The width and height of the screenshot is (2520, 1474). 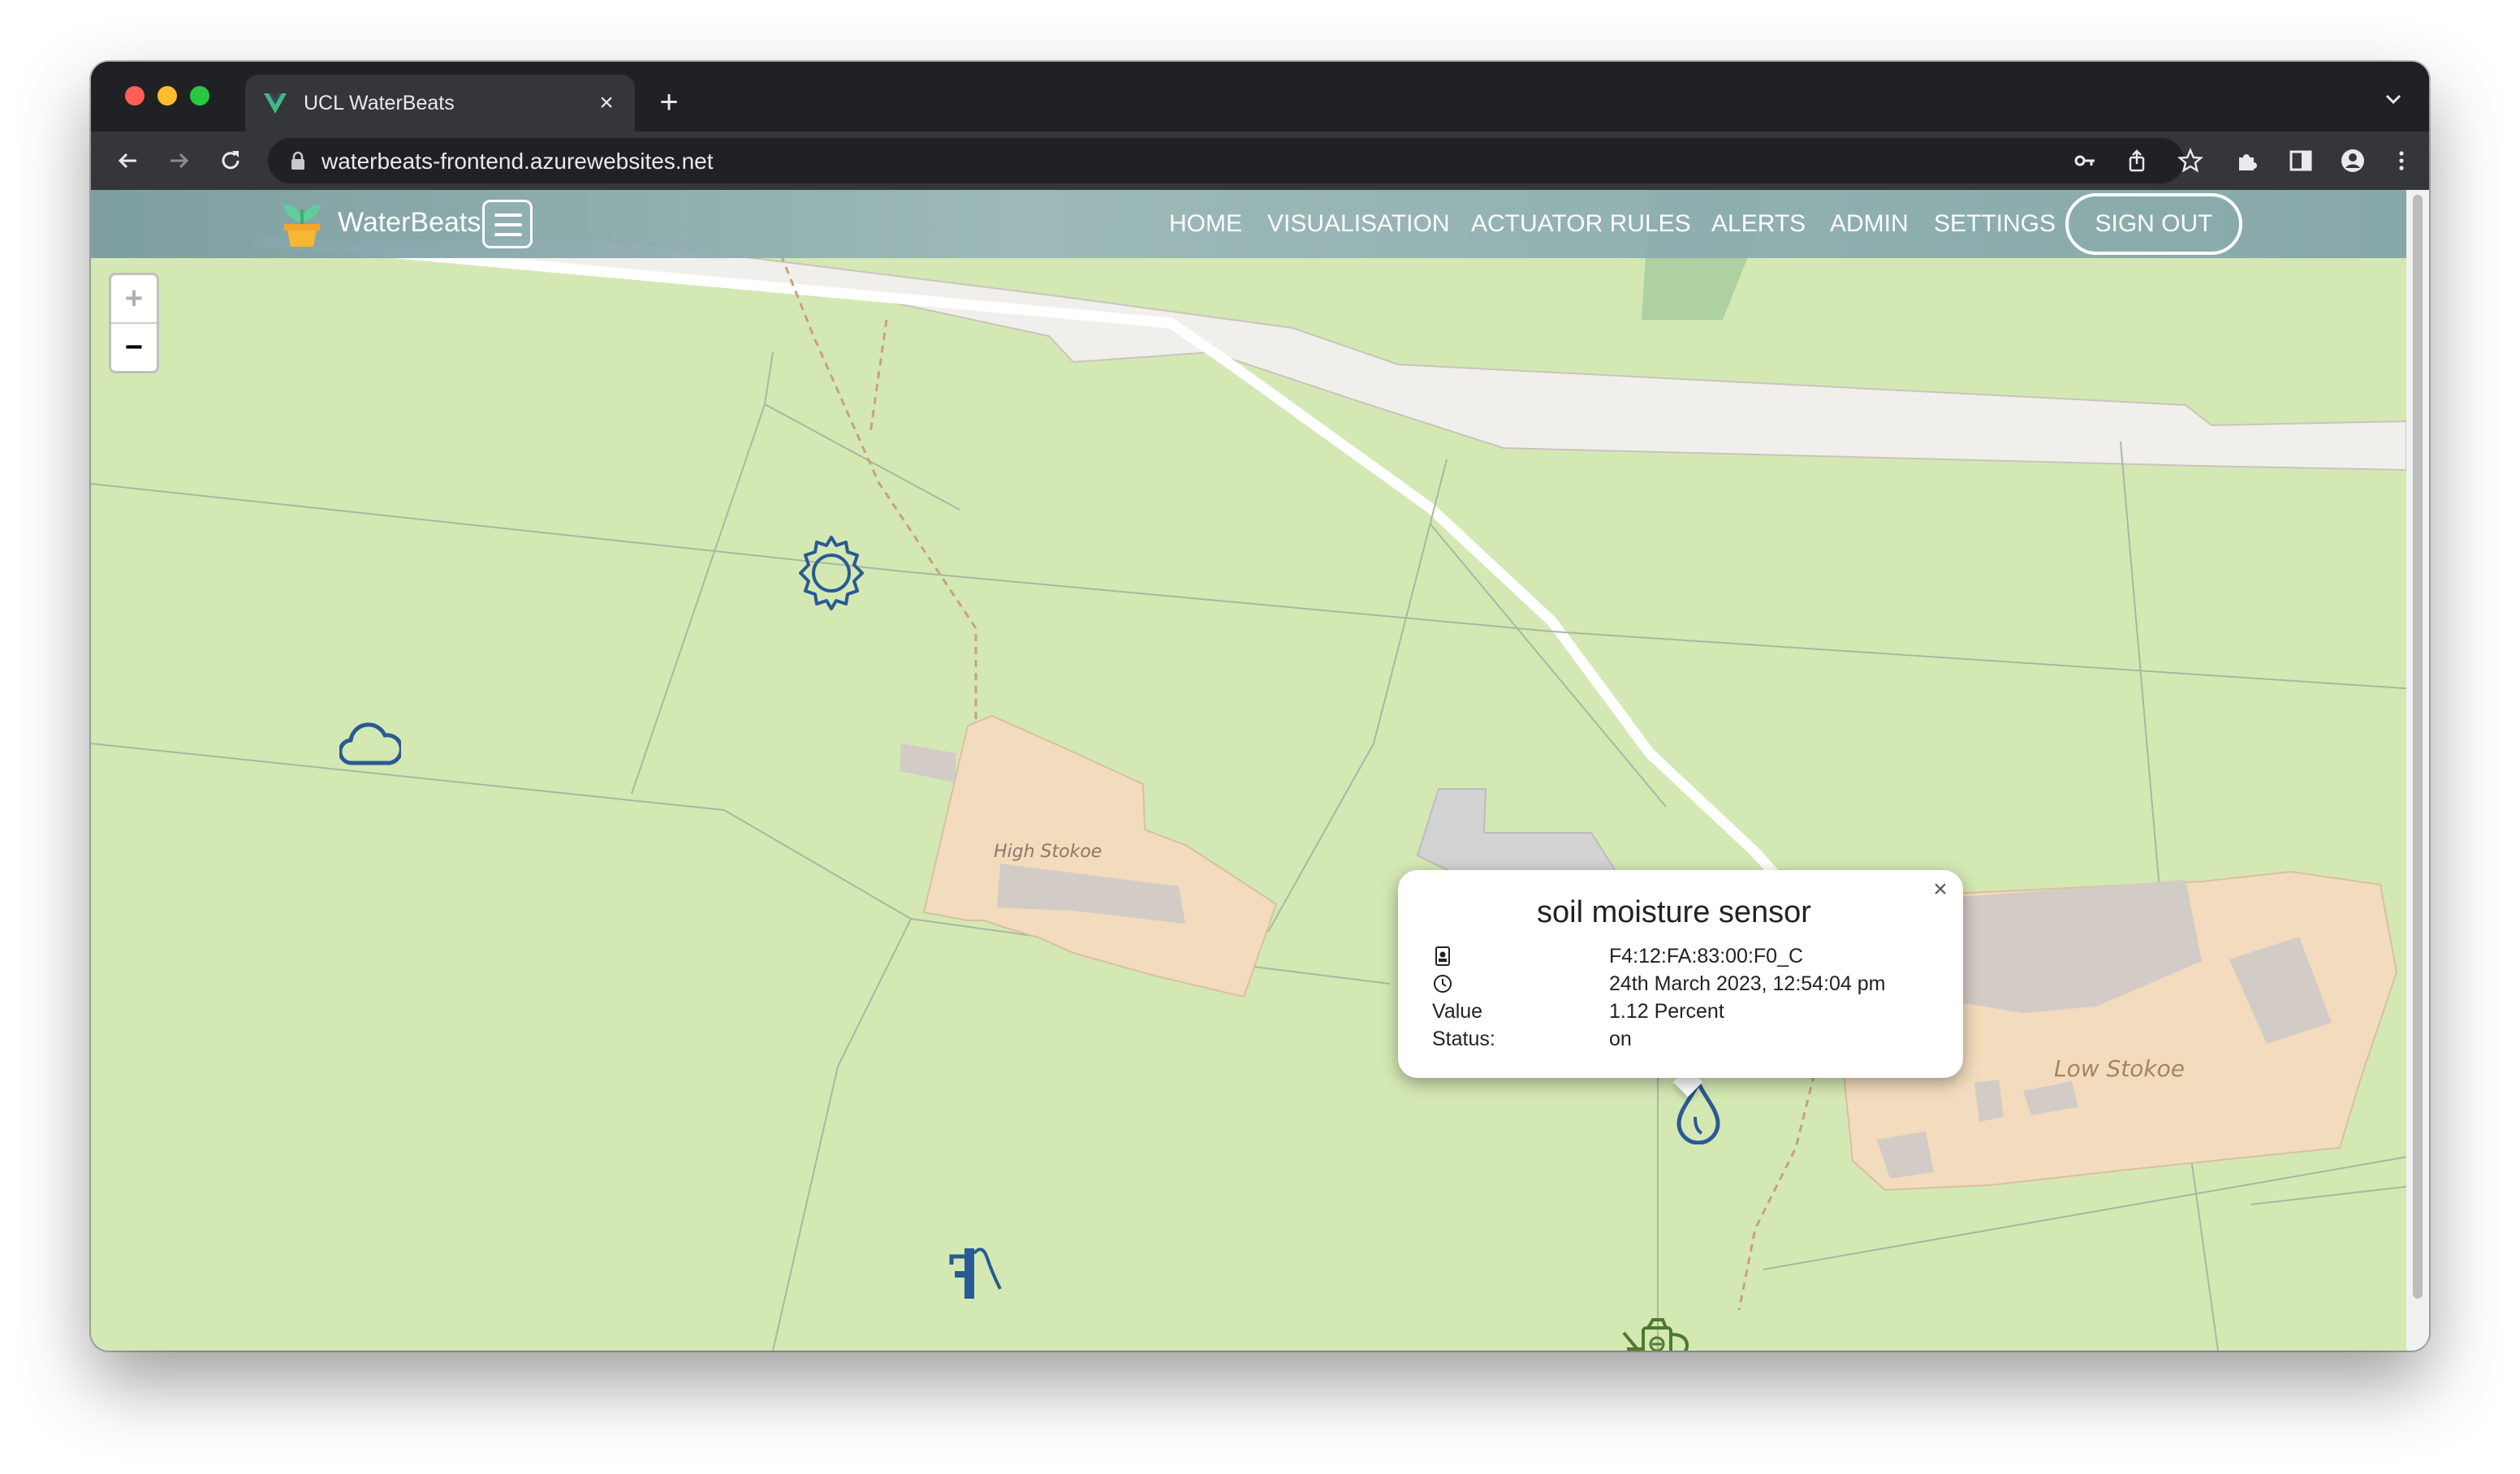 I want to click on address-bar: waterbeats-frontend.azurewebsites.net, so click(x=1226, y=160).